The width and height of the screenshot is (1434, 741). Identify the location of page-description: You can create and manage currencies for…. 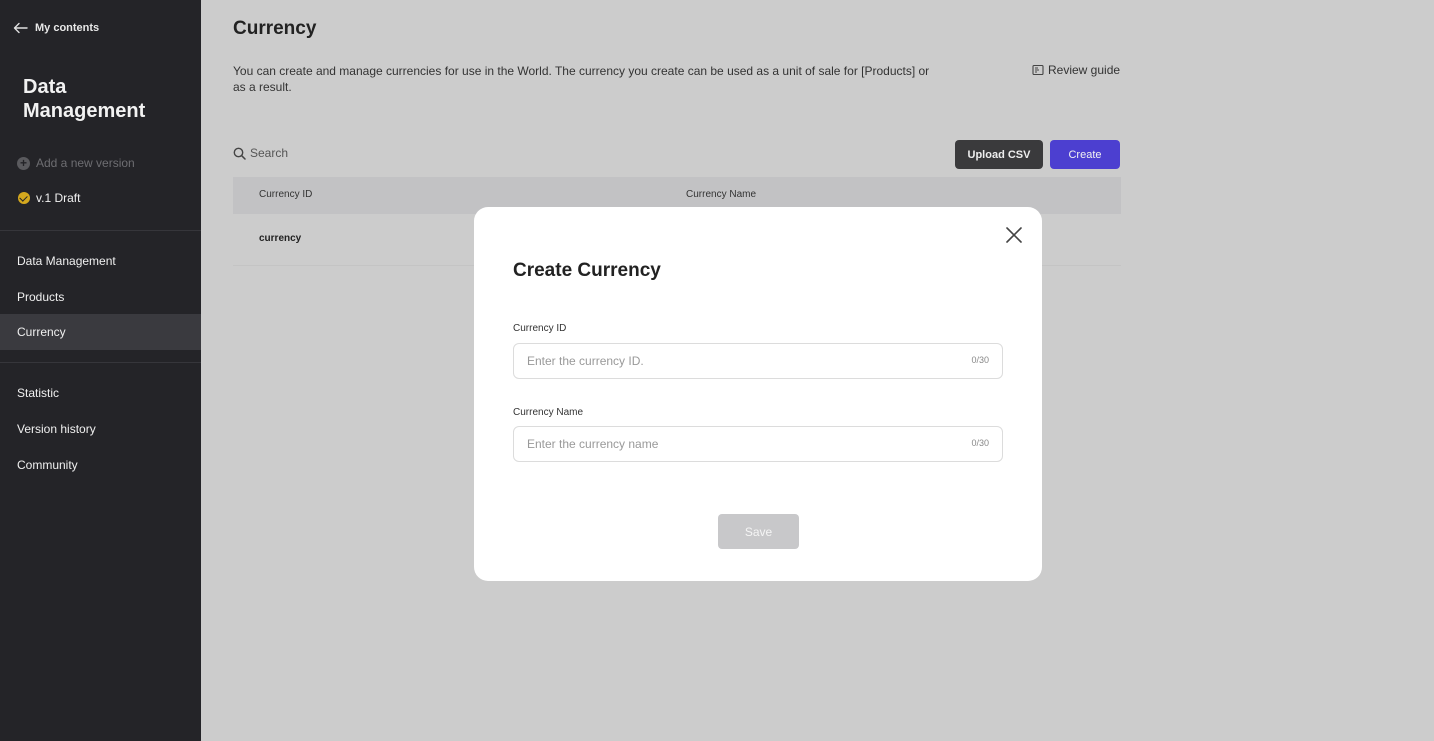
(581, 79).